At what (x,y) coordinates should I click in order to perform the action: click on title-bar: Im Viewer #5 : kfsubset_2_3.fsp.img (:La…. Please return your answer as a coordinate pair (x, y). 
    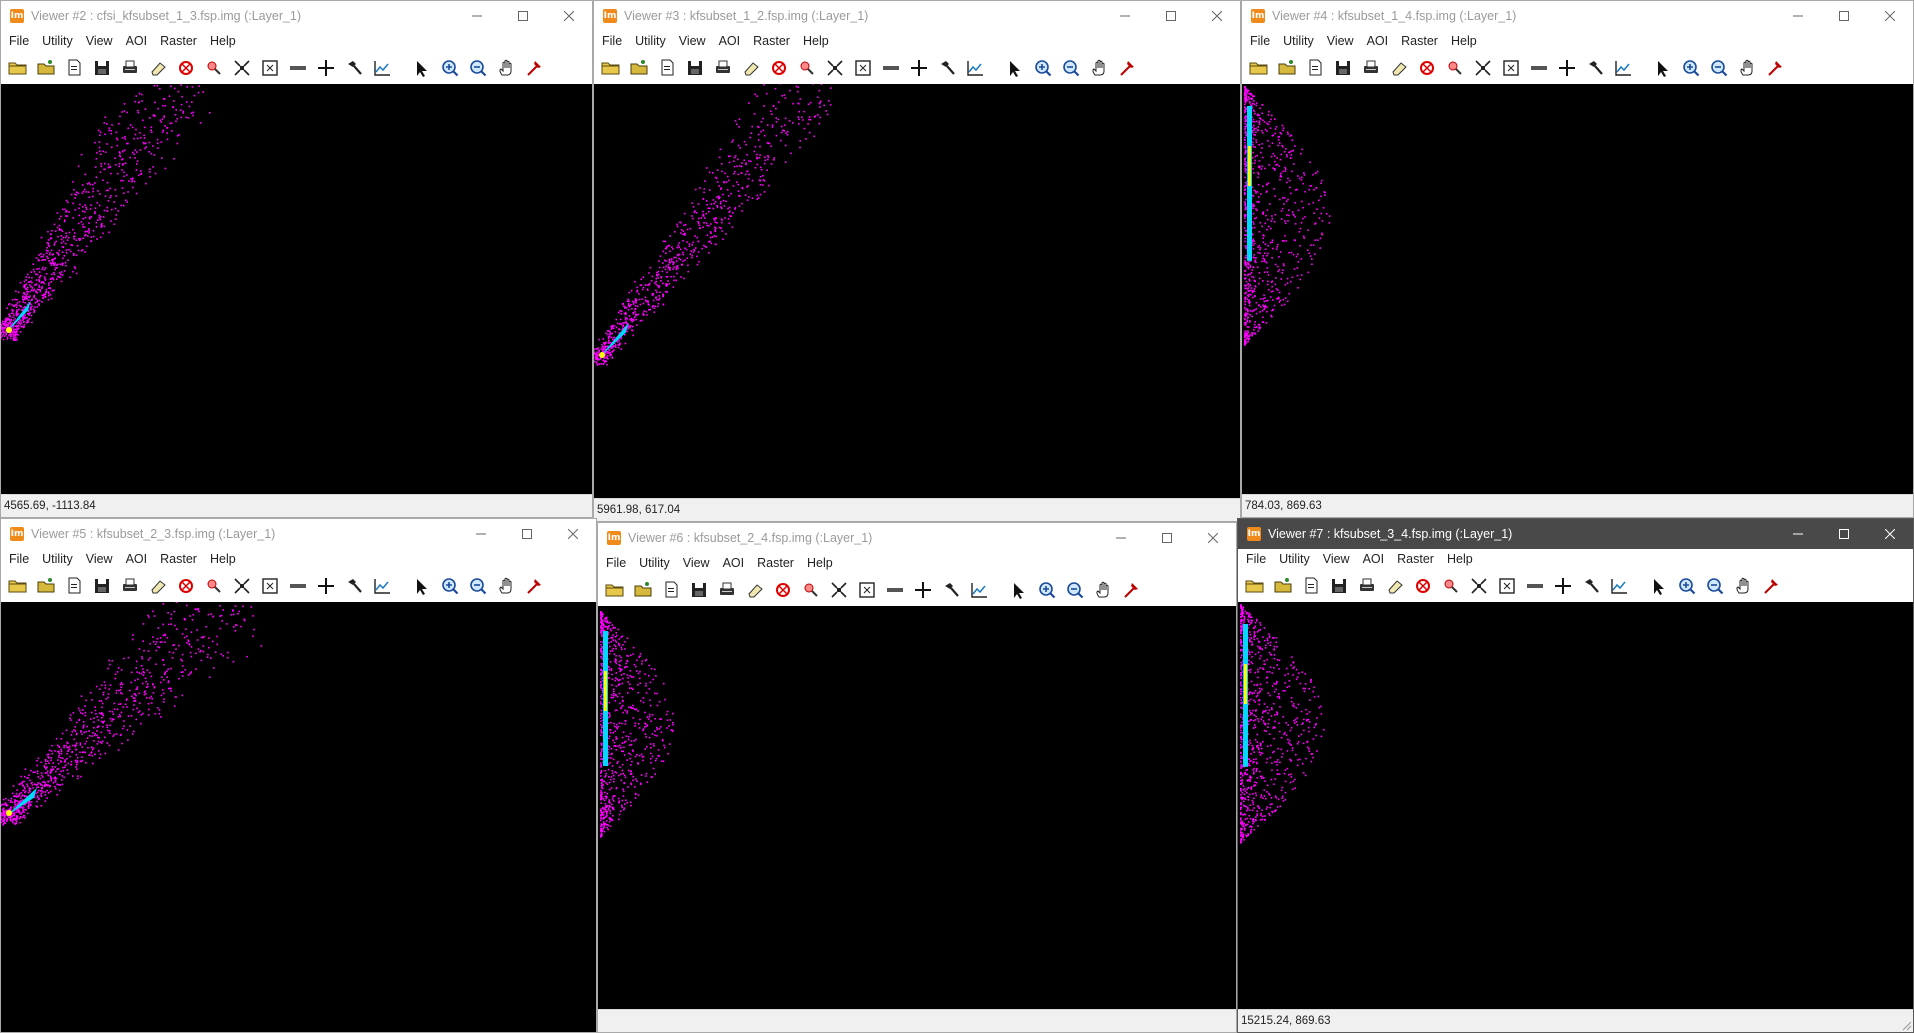
    Looking at the image, I should click on (298, 534).